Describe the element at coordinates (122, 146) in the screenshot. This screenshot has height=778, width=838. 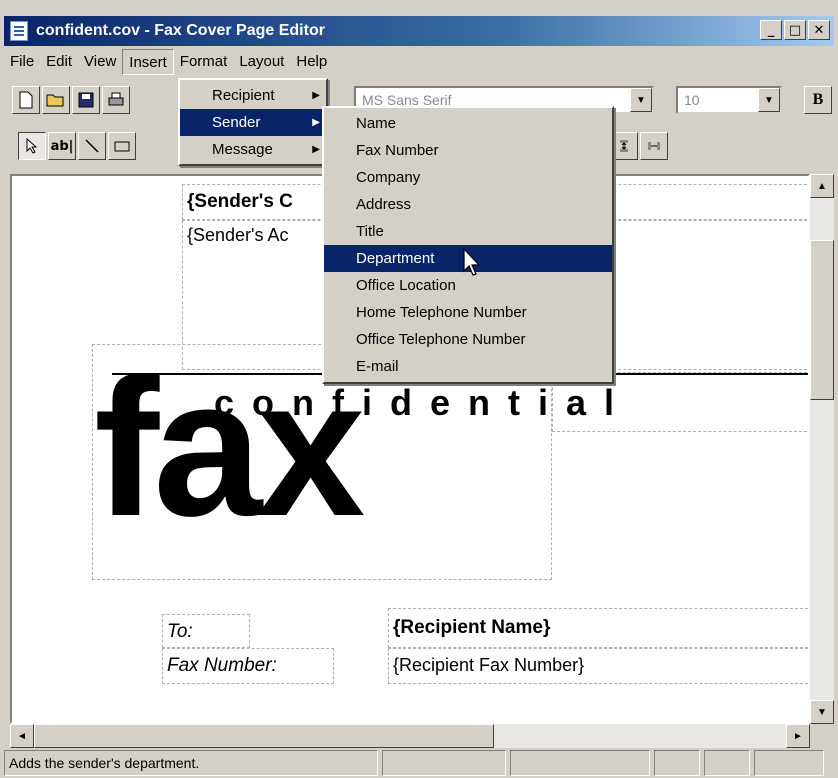
I see `rectangle-tool-icon` at that location.